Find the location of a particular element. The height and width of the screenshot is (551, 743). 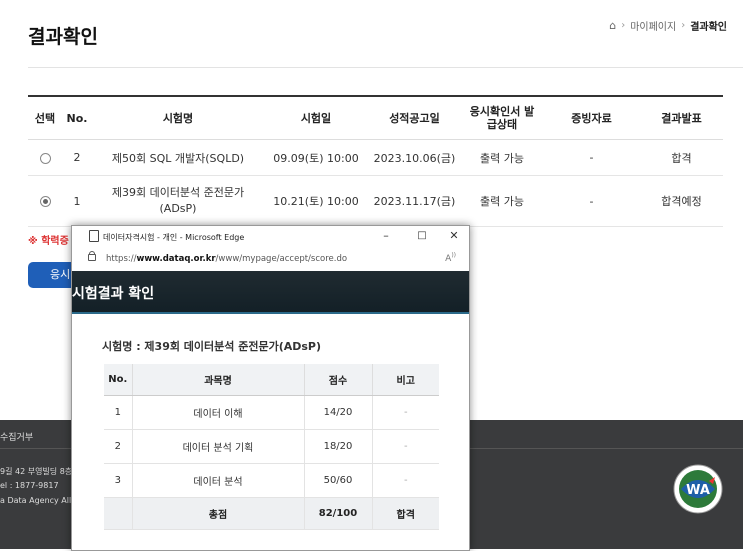

row-no: 2 is located at coordinates (77, 157).